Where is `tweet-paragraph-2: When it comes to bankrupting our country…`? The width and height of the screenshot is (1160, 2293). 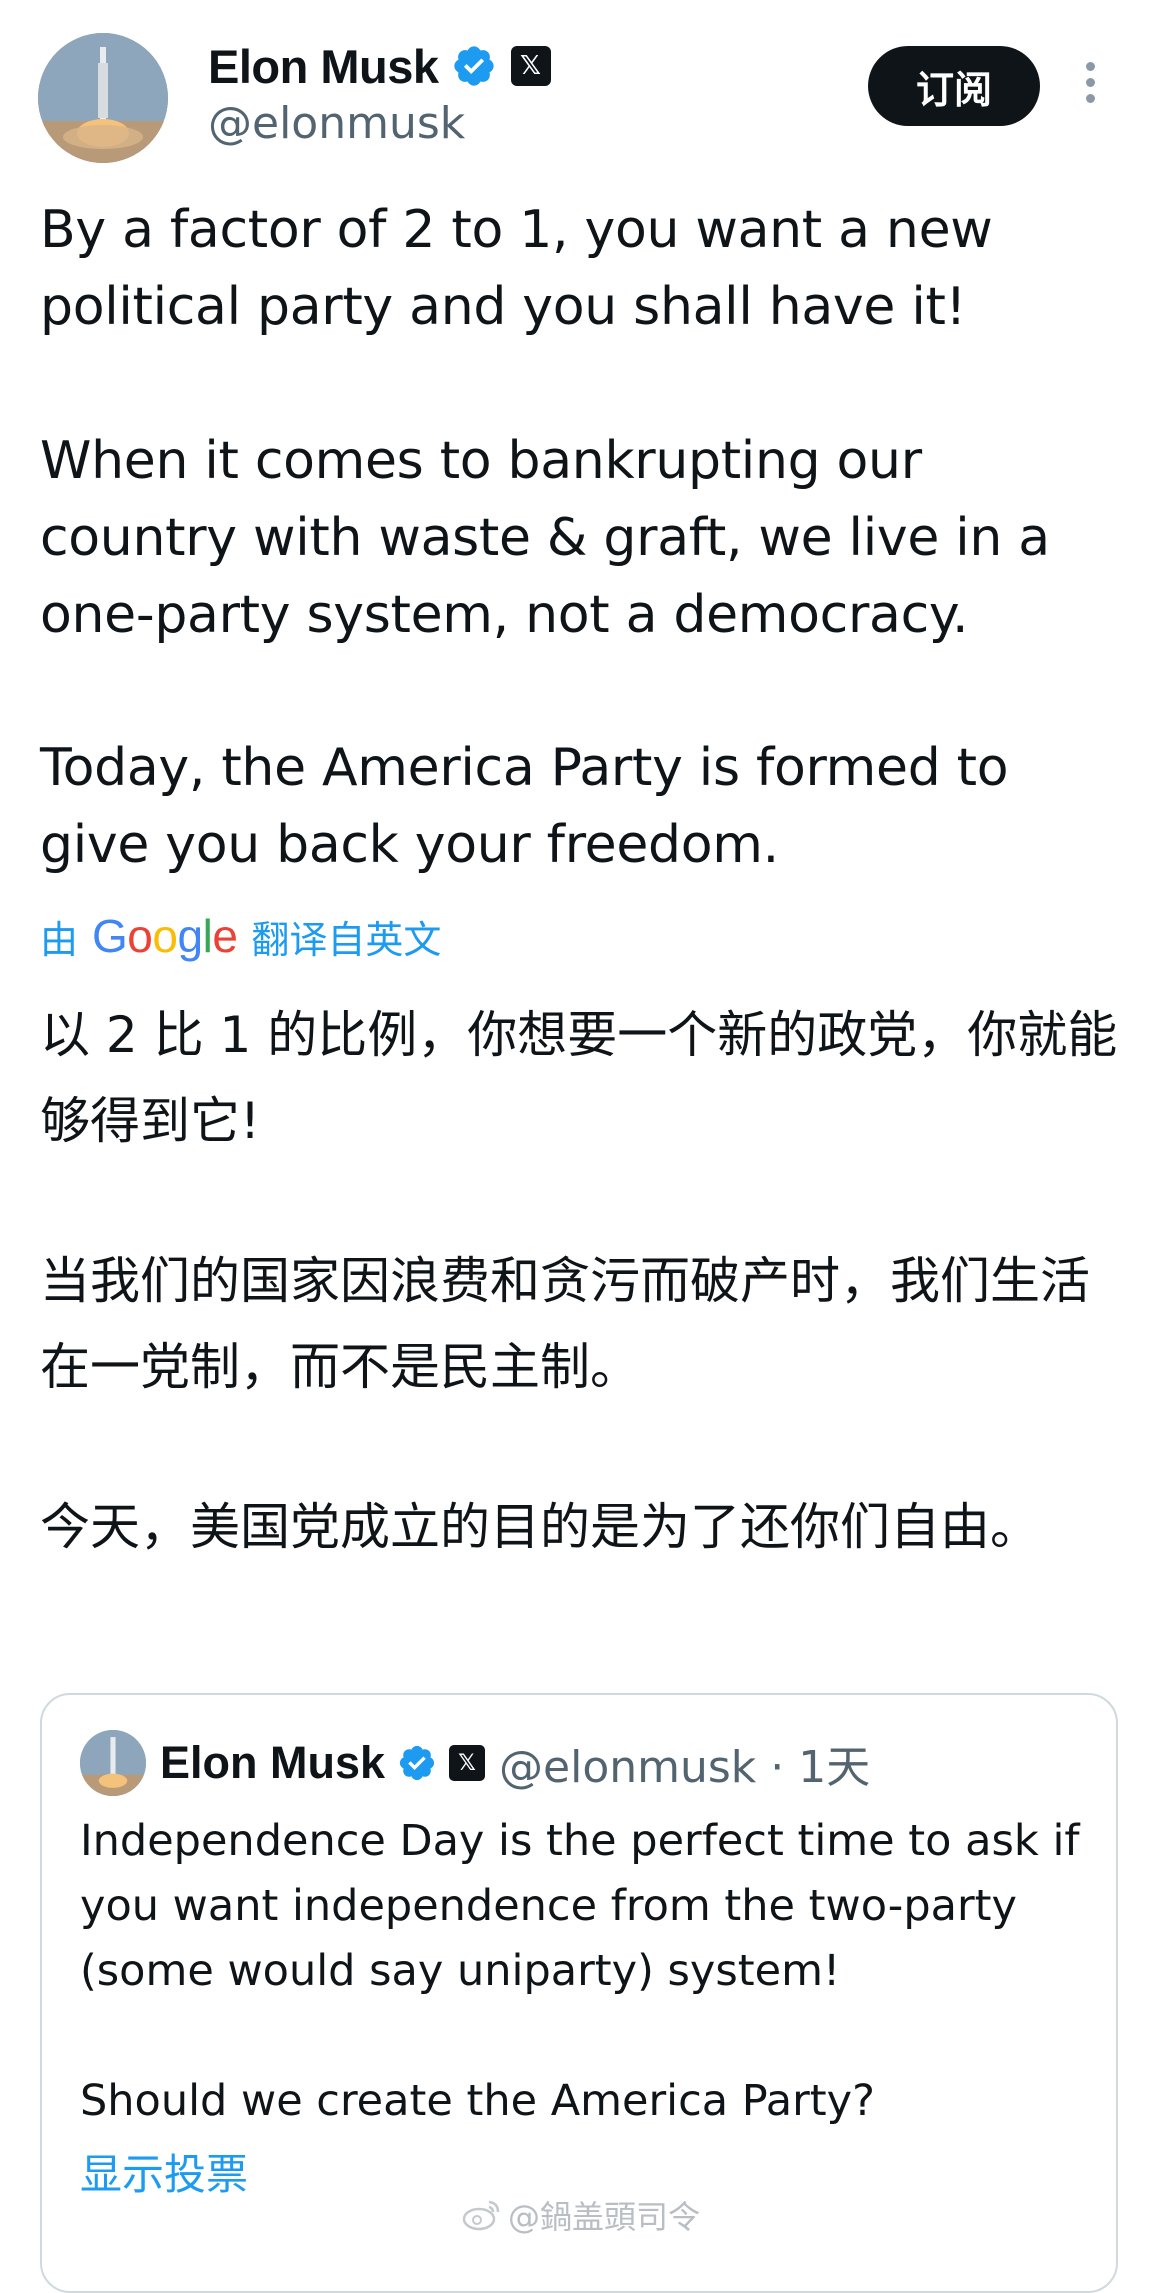
tweet-paragraph-2: When it comes to bankrupting our country… is located at coordinates (545, 538).